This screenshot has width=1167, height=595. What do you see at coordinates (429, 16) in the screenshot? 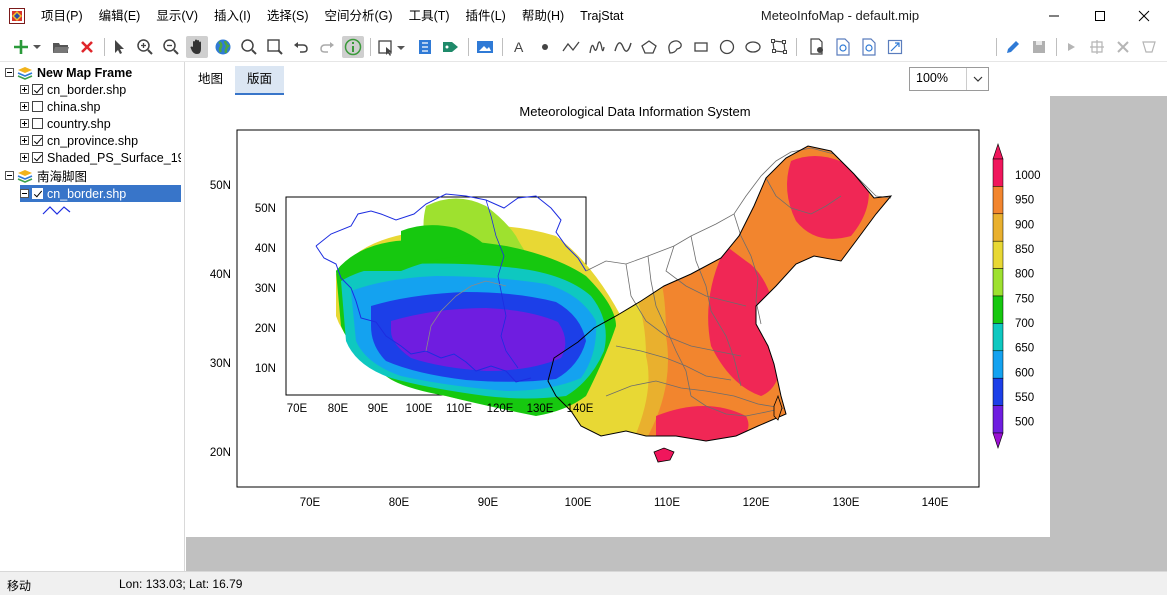
I see `menu-tools: 工具(T)` at bounding box center [429, 16].